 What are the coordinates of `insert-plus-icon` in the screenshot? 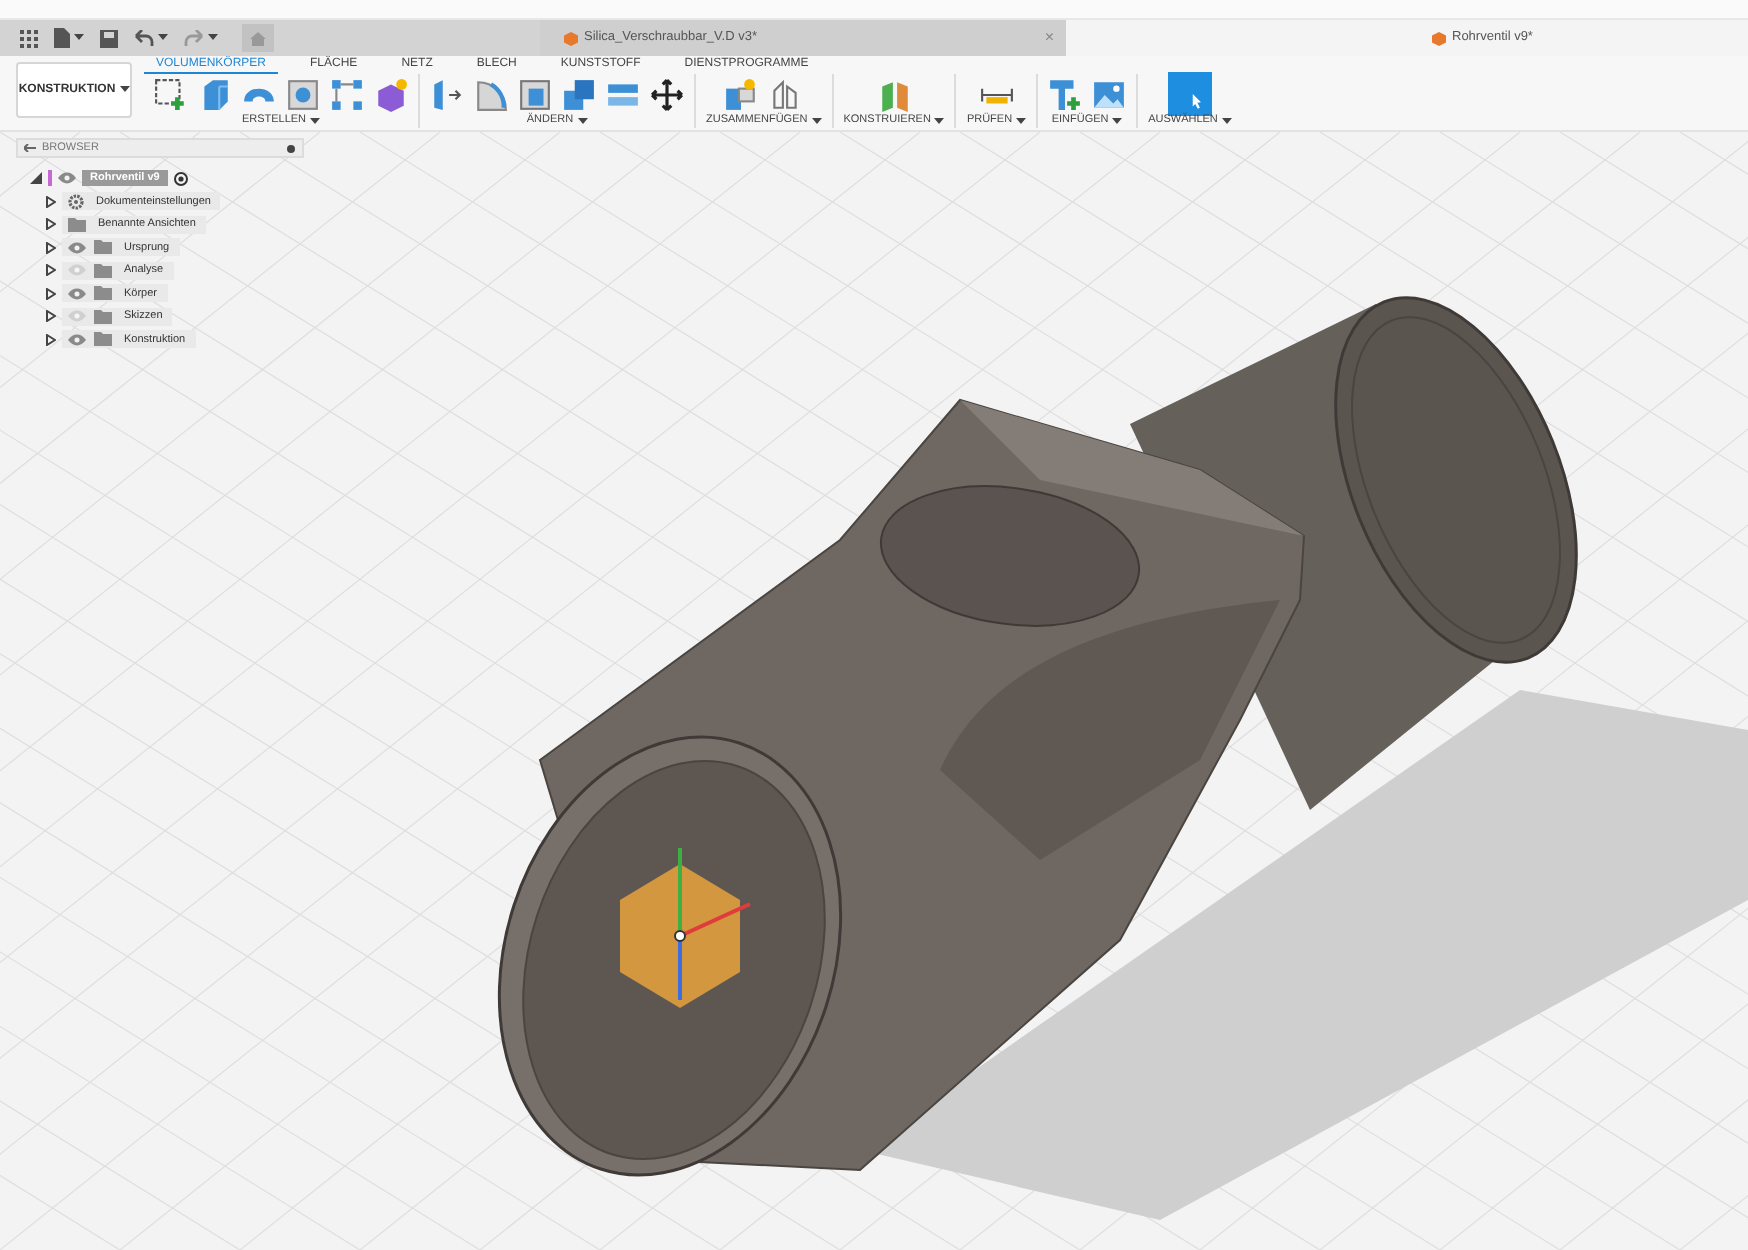 It's located at (1065, 94).